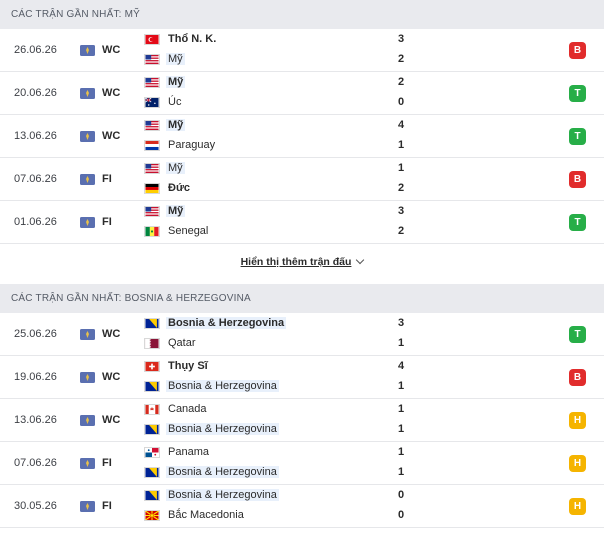 The width and height of the screenshot is (604, 534). I want to click on match-row: 13.06.26 WC Mỹ Paraguay 4 1 T, so click(302, 136).